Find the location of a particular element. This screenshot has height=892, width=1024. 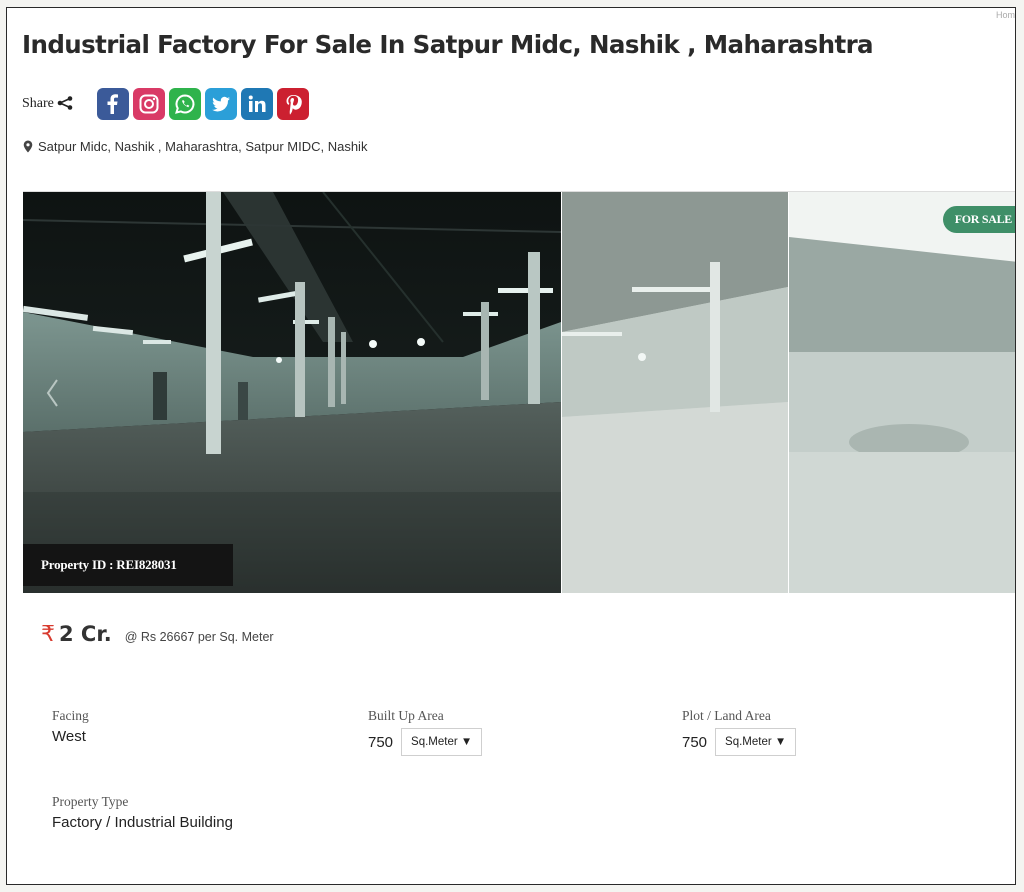

share-label: Share is located at coordinates (38, 103).